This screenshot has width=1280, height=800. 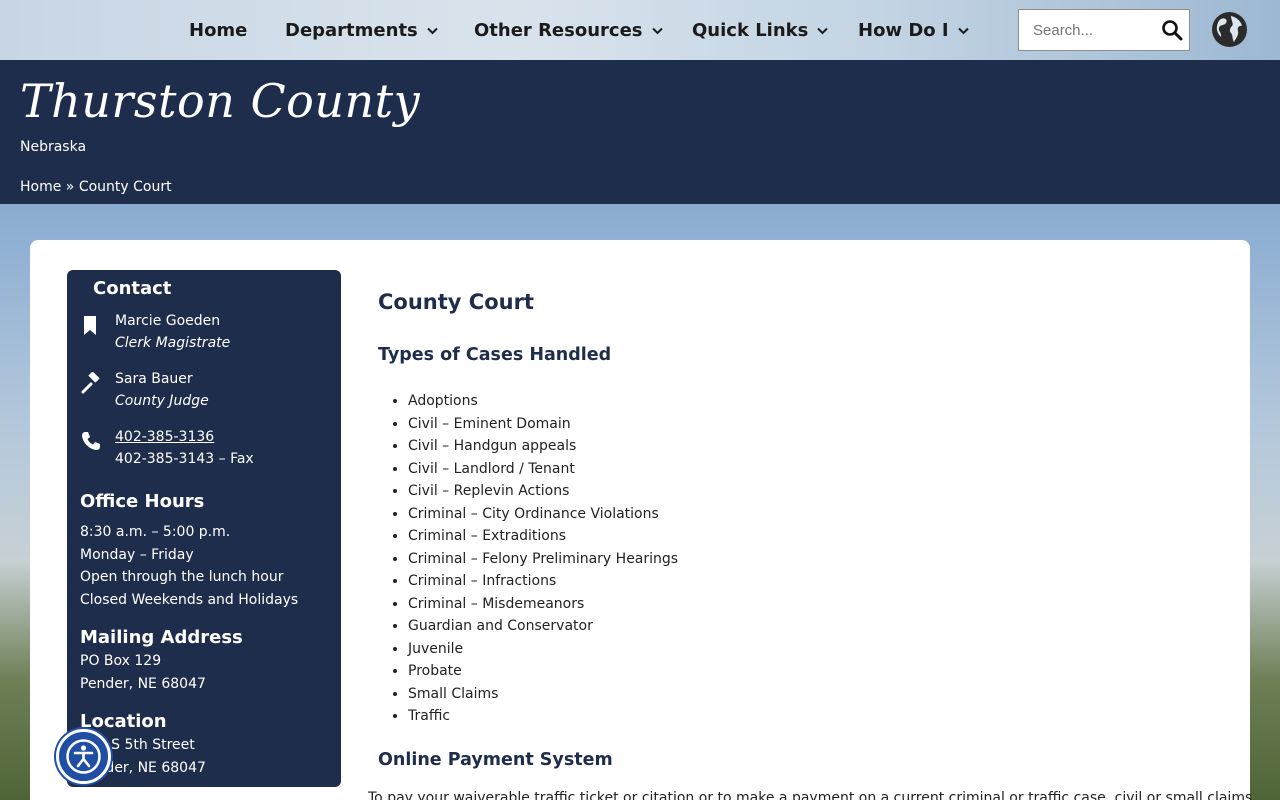 What do you see at coordinates (543, 626) in the screenshot?
I see `list-item: Guardian and Conservator` at bounding box center [543, 626].